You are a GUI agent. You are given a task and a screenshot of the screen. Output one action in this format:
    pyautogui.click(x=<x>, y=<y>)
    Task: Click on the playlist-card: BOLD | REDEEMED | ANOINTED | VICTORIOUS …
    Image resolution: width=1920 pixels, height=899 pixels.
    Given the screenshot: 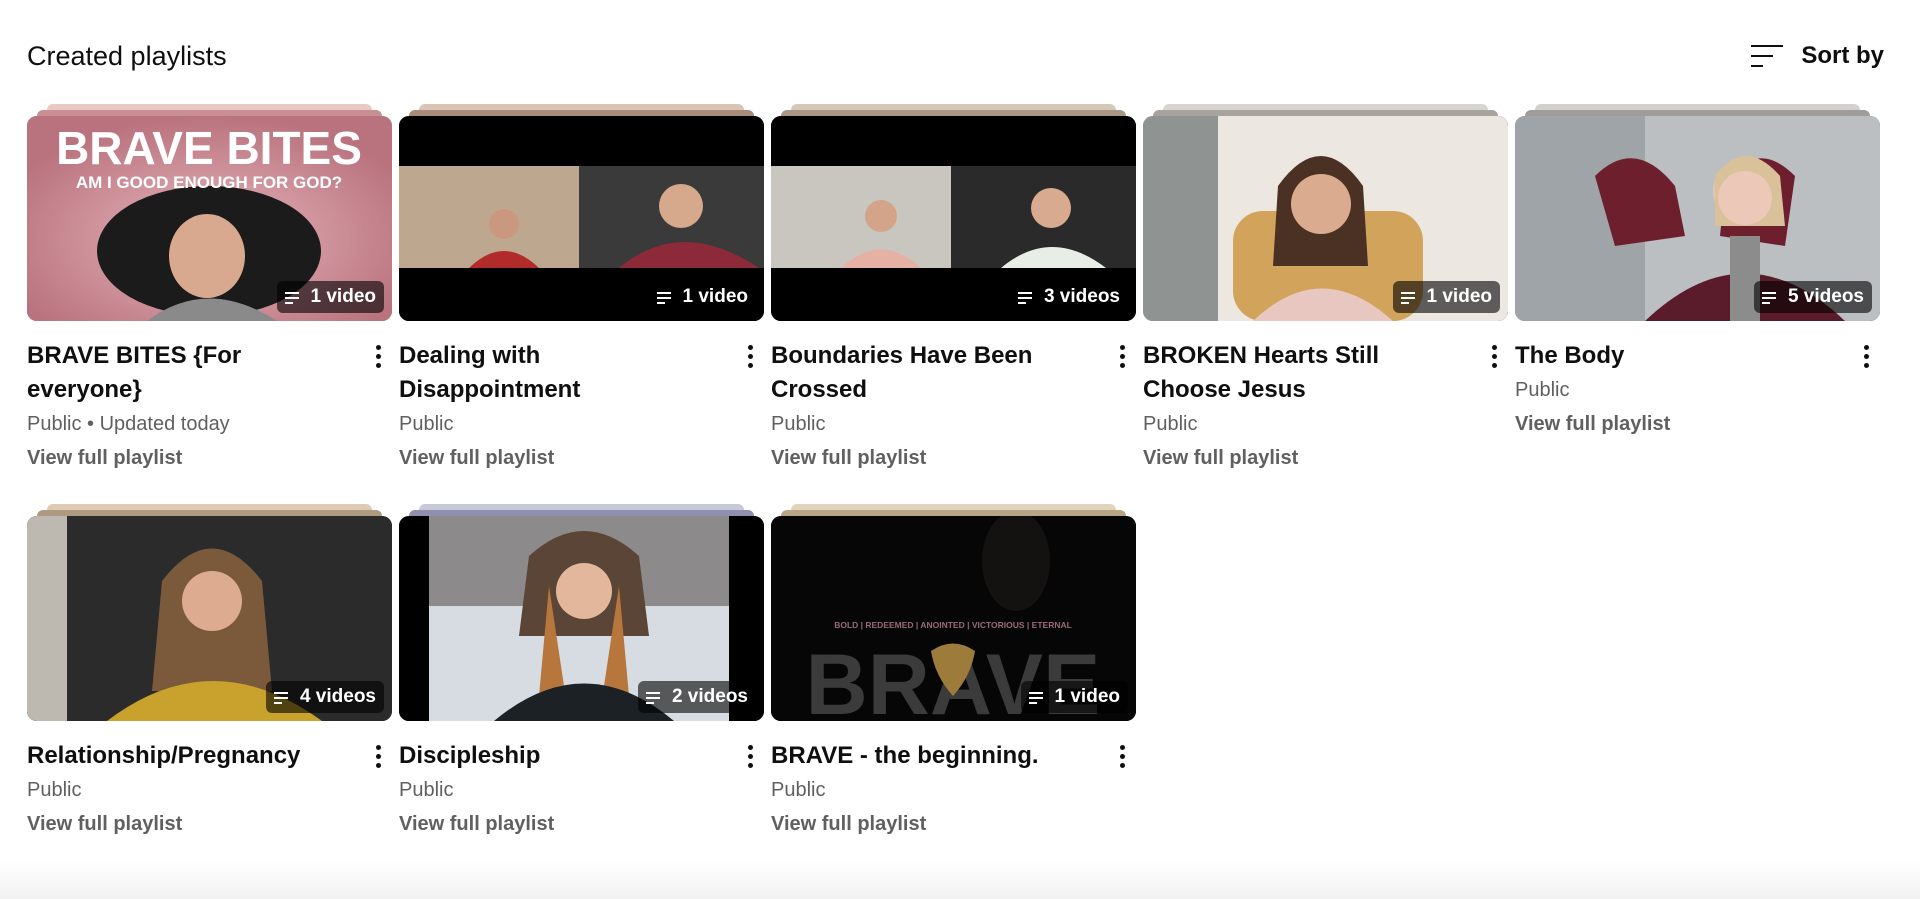 What is the action you would take?
    pyautogui.click(x=953, y=684)
    